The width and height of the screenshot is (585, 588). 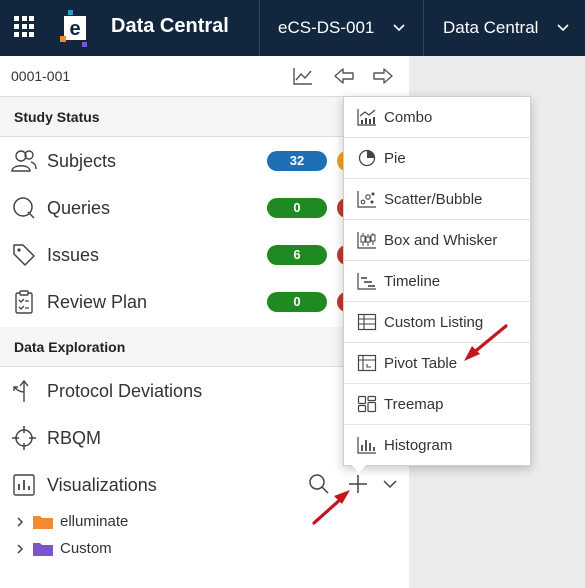 What do you see at coordinates (24, 255) in the screenshot?
I see `tag-icon` at bounding box center [24, 255].